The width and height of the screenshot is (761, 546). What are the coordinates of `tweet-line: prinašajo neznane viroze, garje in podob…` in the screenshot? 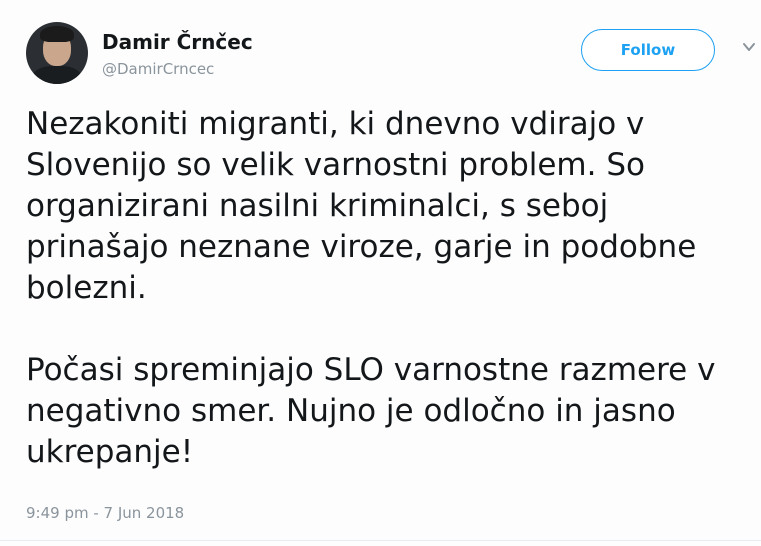 It's located at (361, 247).